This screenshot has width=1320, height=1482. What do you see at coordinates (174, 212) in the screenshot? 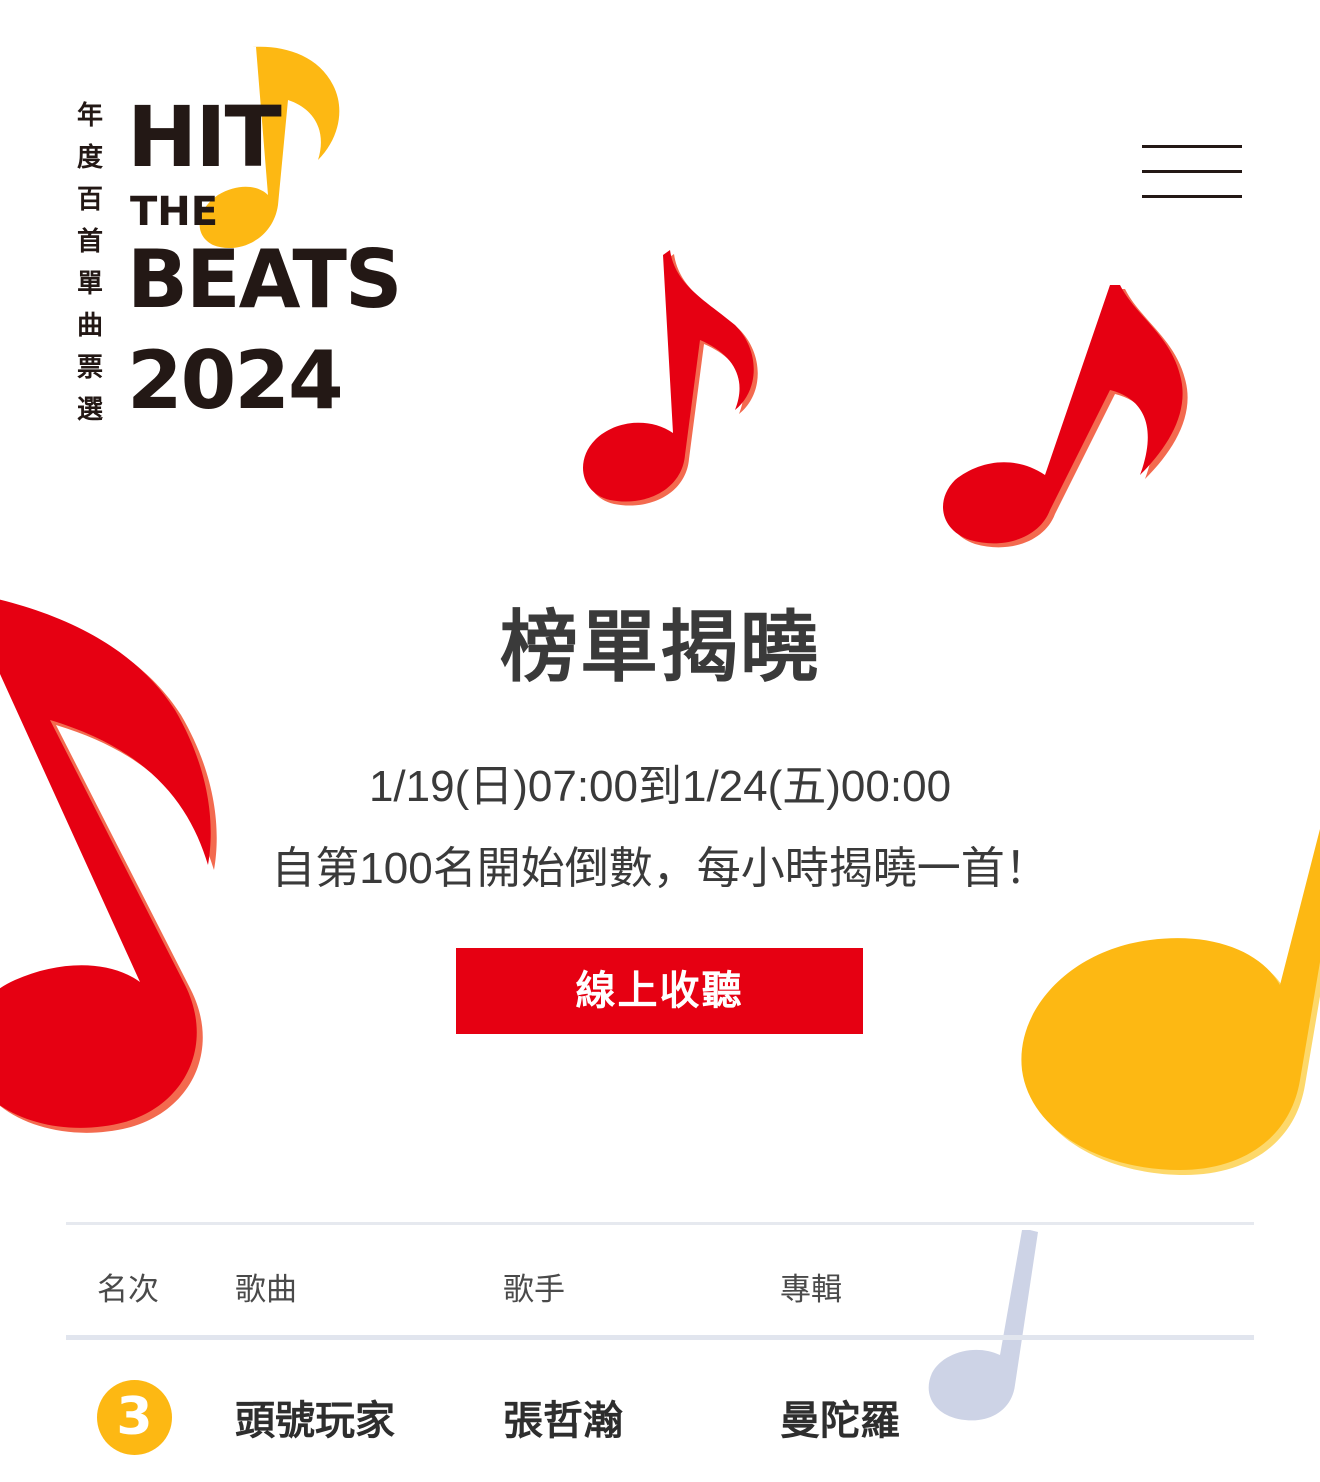
I see `logo-the: THE` at bounding box center [174, 212].